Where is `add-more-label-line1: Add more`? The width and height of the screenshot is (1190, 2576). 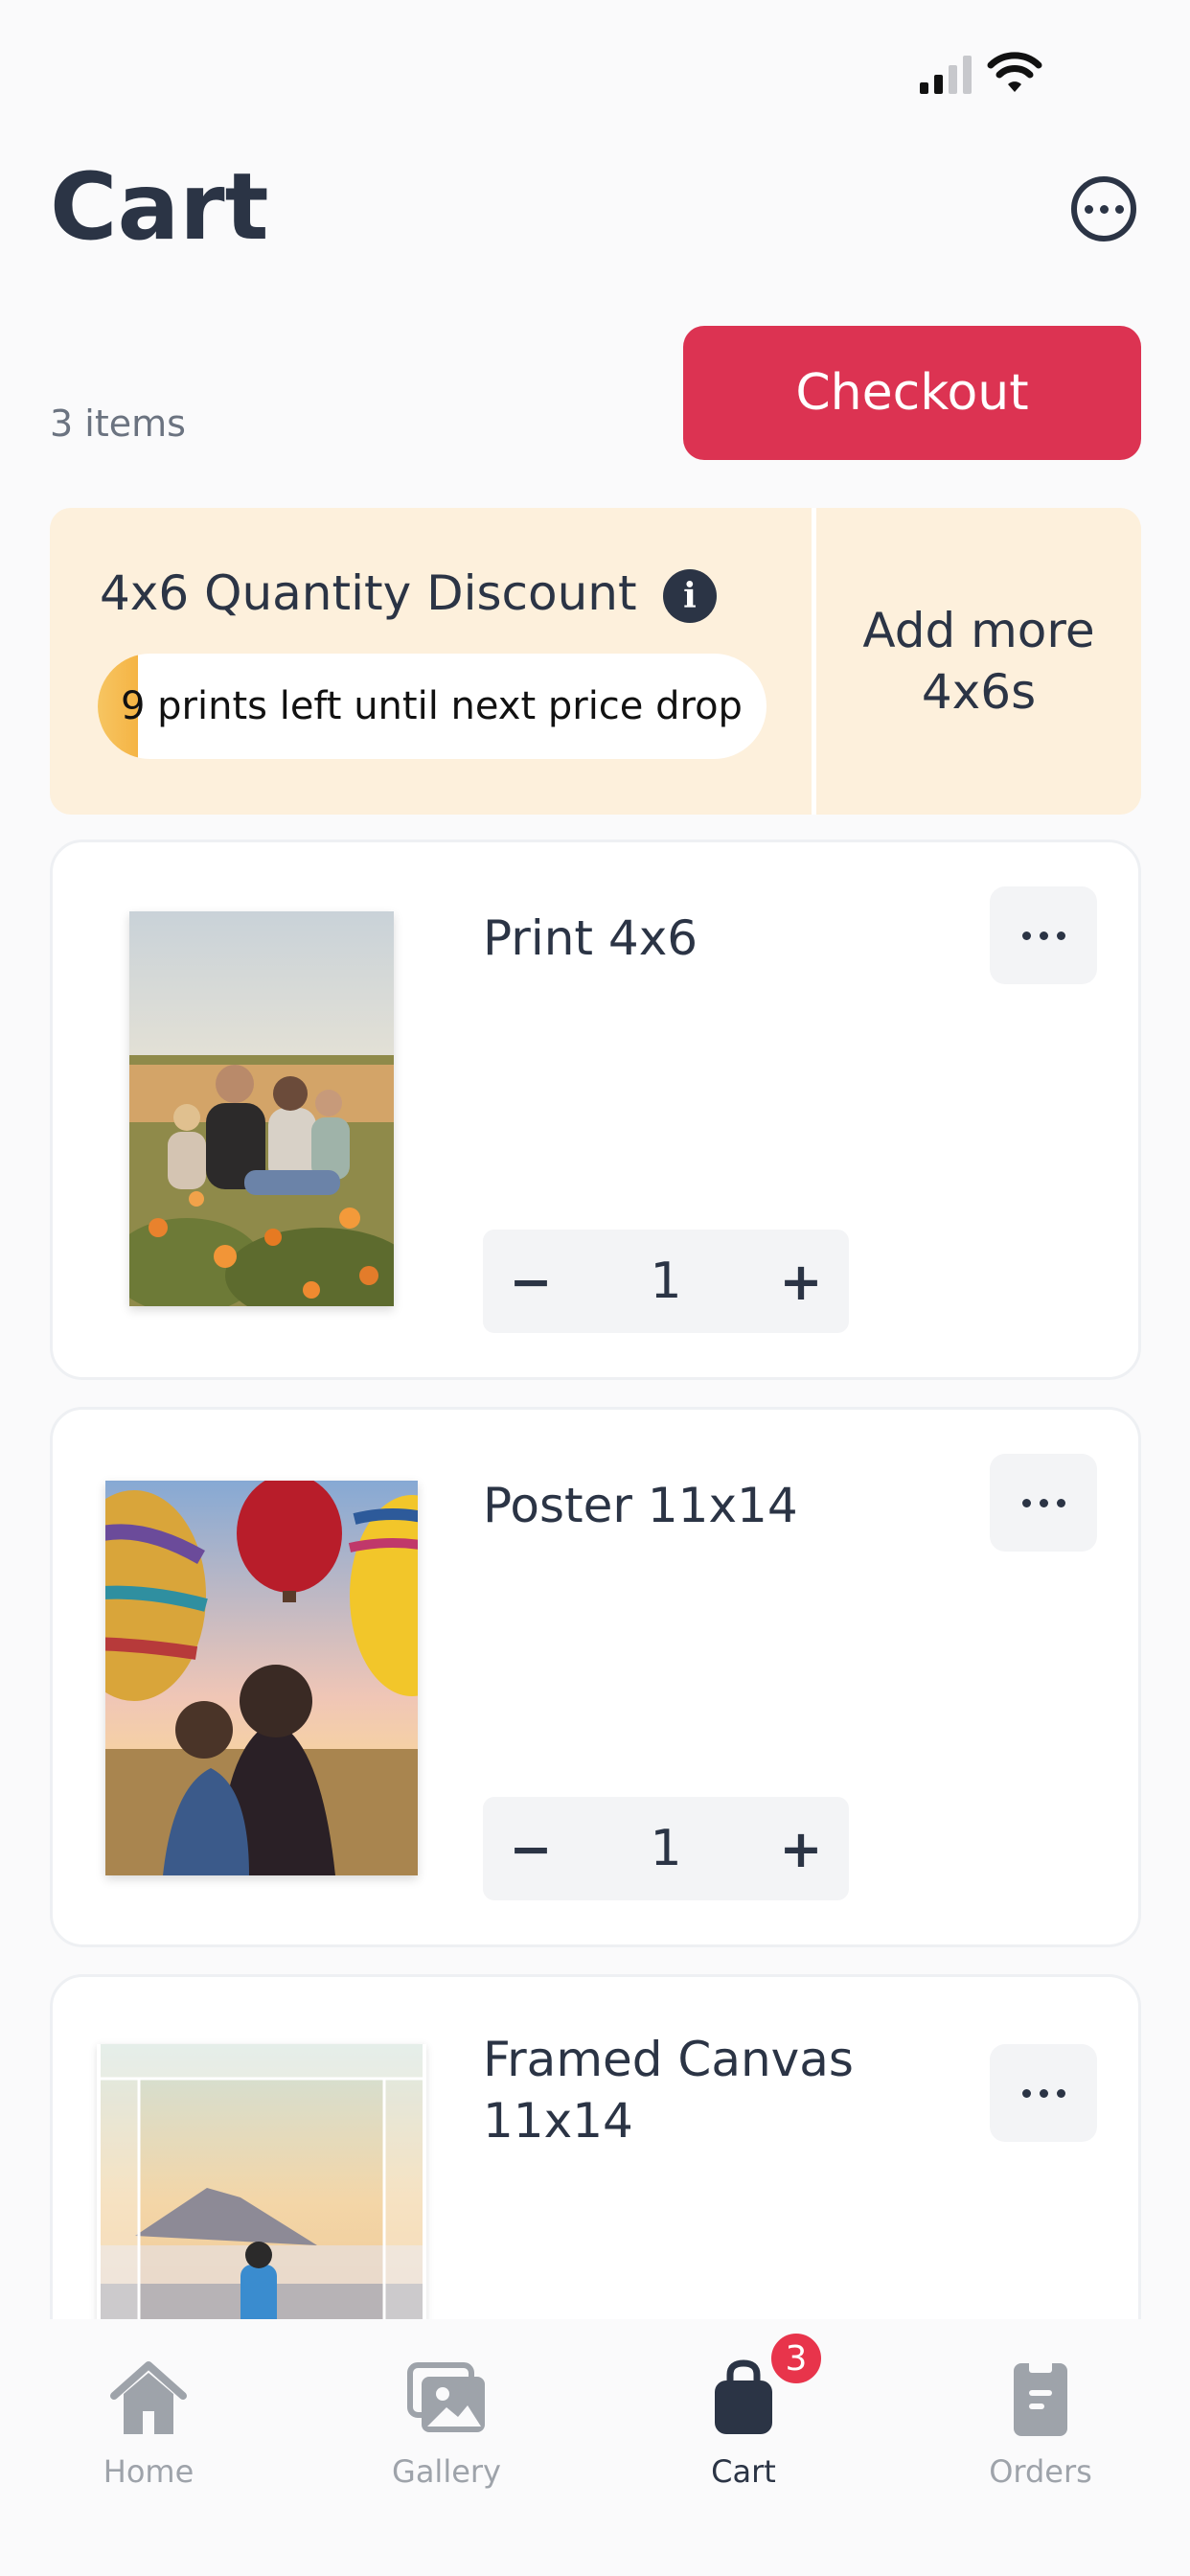
add-more-label-line1: Add more is located at coordinates (979, 630).